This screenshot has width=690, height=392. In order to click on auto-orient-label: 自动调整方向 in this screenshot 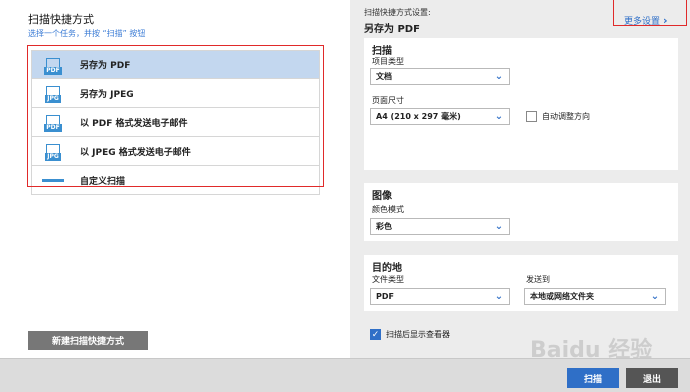, I will do `click(566, 116)`.